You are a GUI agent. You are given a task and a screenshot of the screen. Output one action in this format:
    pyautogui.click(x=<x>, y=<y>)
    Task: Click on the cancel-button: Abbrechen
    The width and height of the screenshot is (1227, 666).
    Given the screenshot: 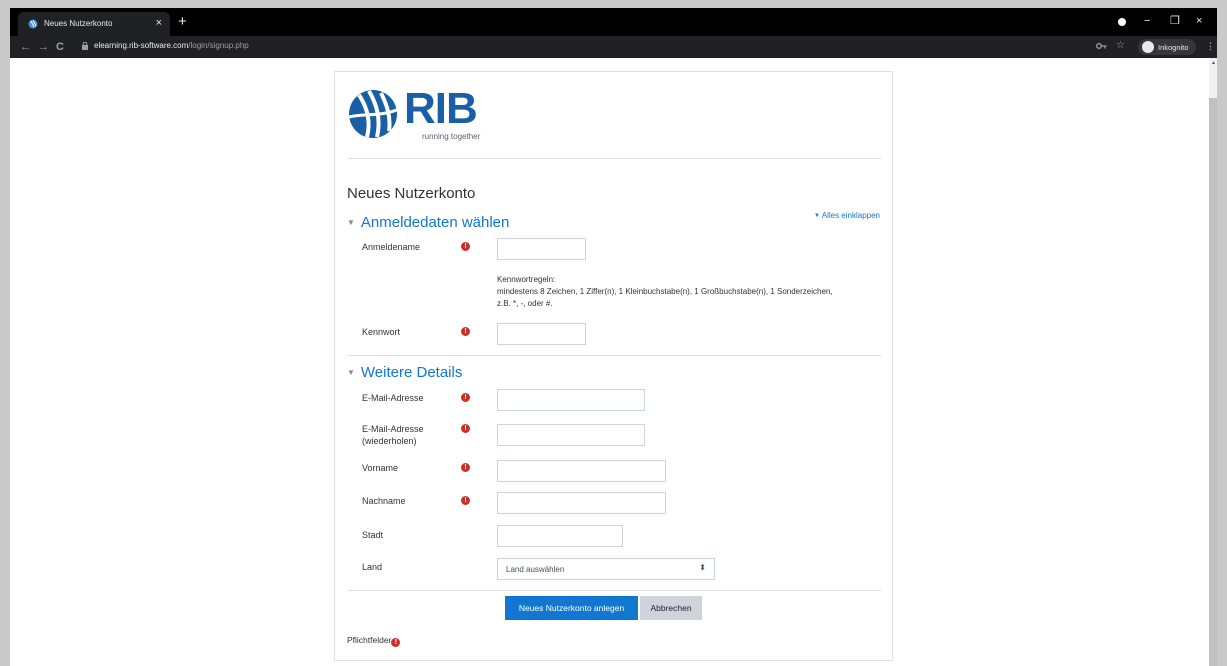 What is the action you would take?
    pyautogui.click(x=671, y=608)
    